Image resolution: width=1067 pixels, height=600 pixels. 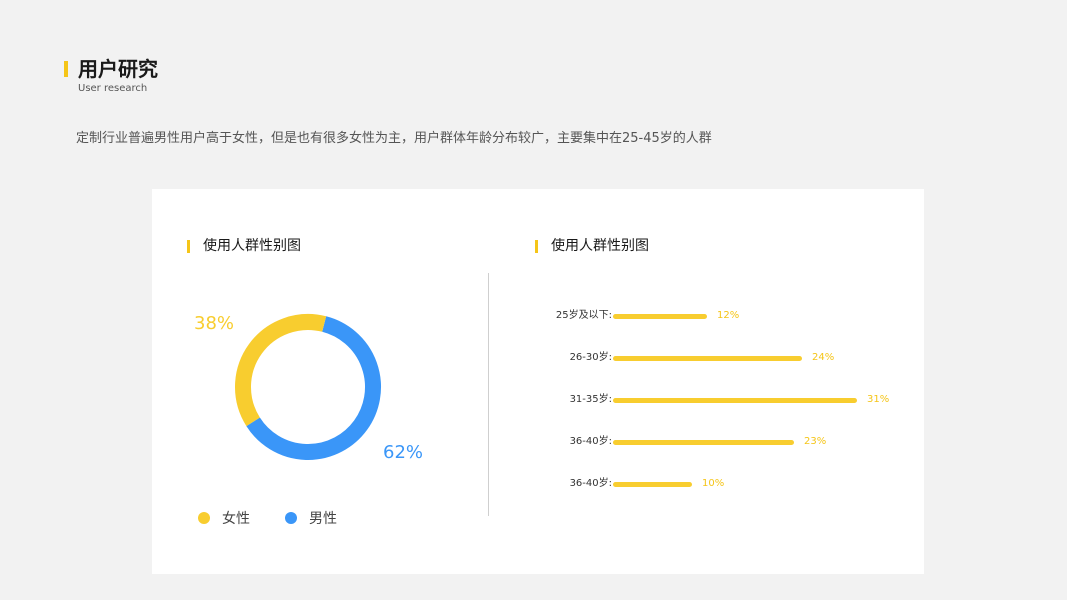 What do you see at coordinates (113, 88) in the screenshot?
I see `page-subtitle: User research` at bounding box center [113, 88].